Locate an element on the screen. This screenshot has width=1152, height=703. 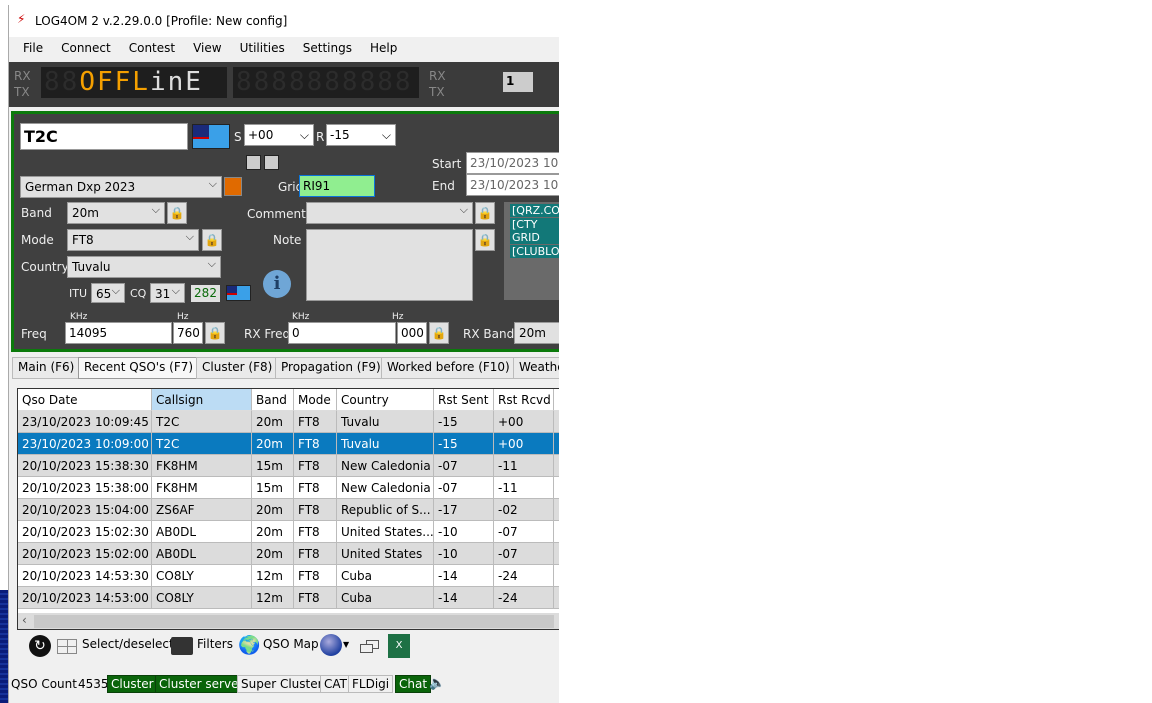
qso-map-button: QSO Map is located at coordinates (291, 644).